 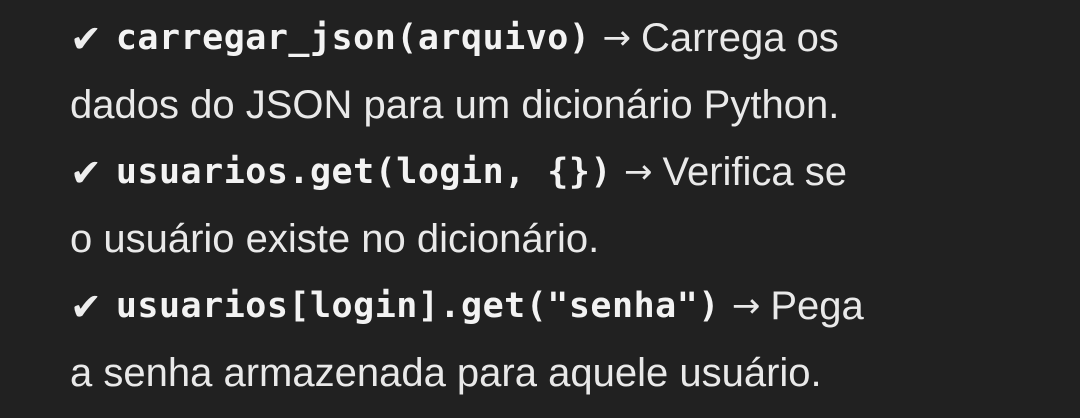 I want to click on list-item-continuation: a senha armazenada para aquele usuário., so click(x=570, y=373).